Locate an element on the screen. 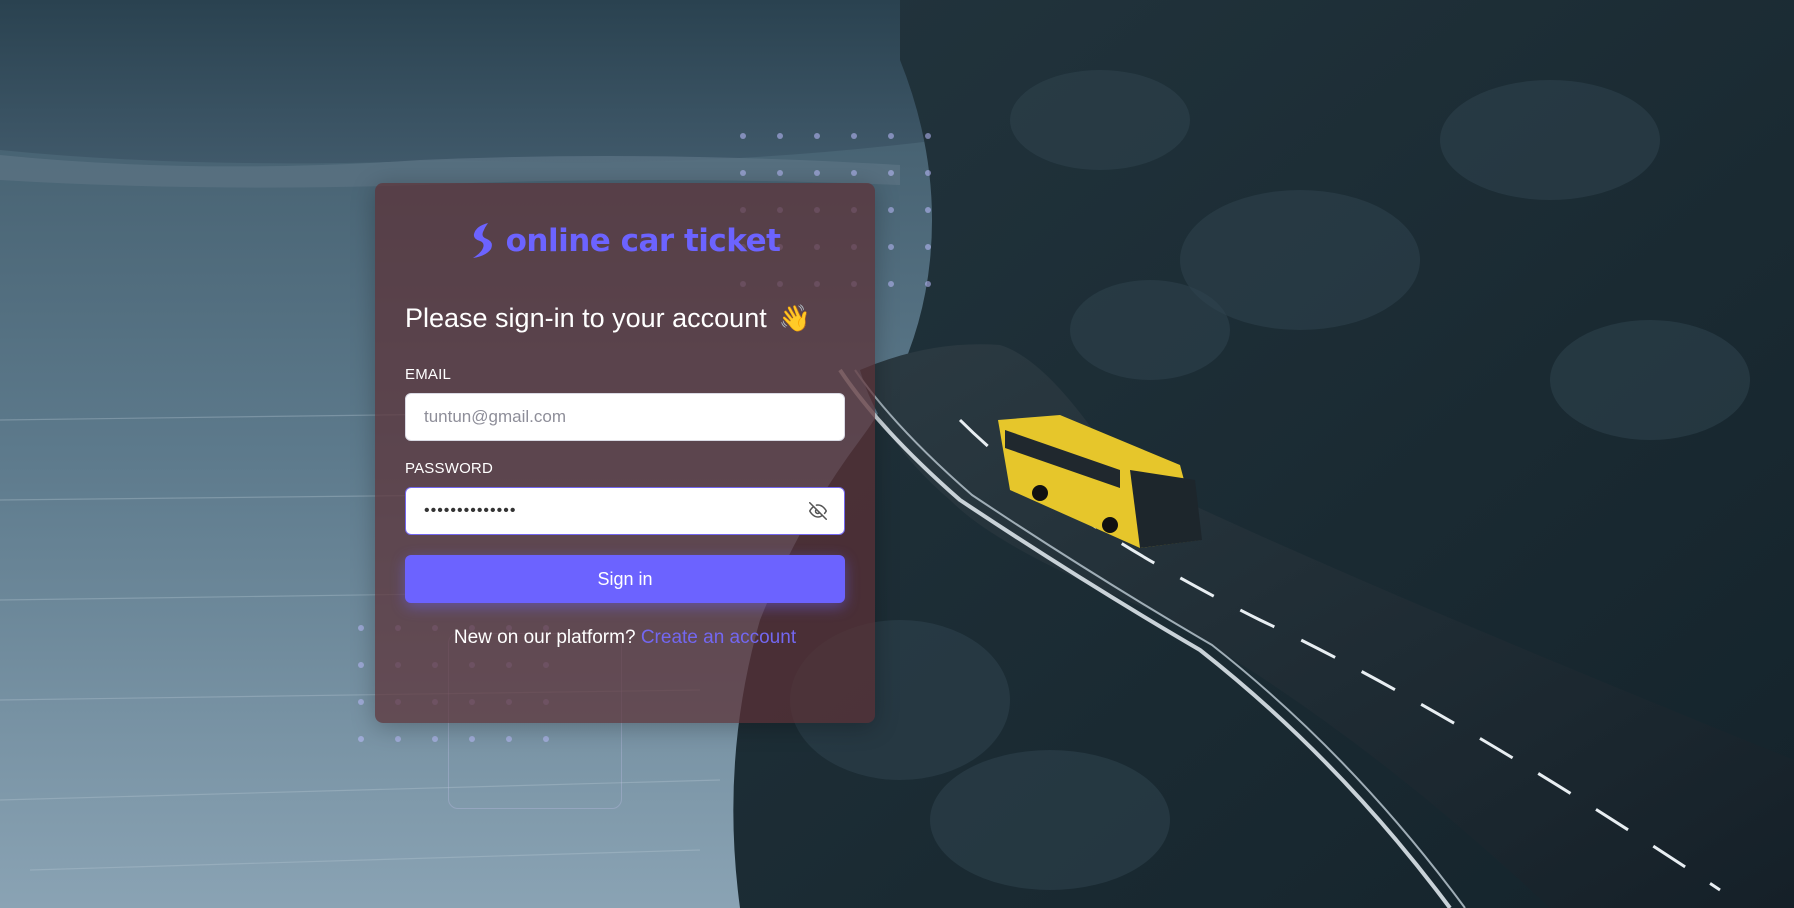 The height and width of the screenshot is (908, 1794). email-field is located at coordinates (625, 417).